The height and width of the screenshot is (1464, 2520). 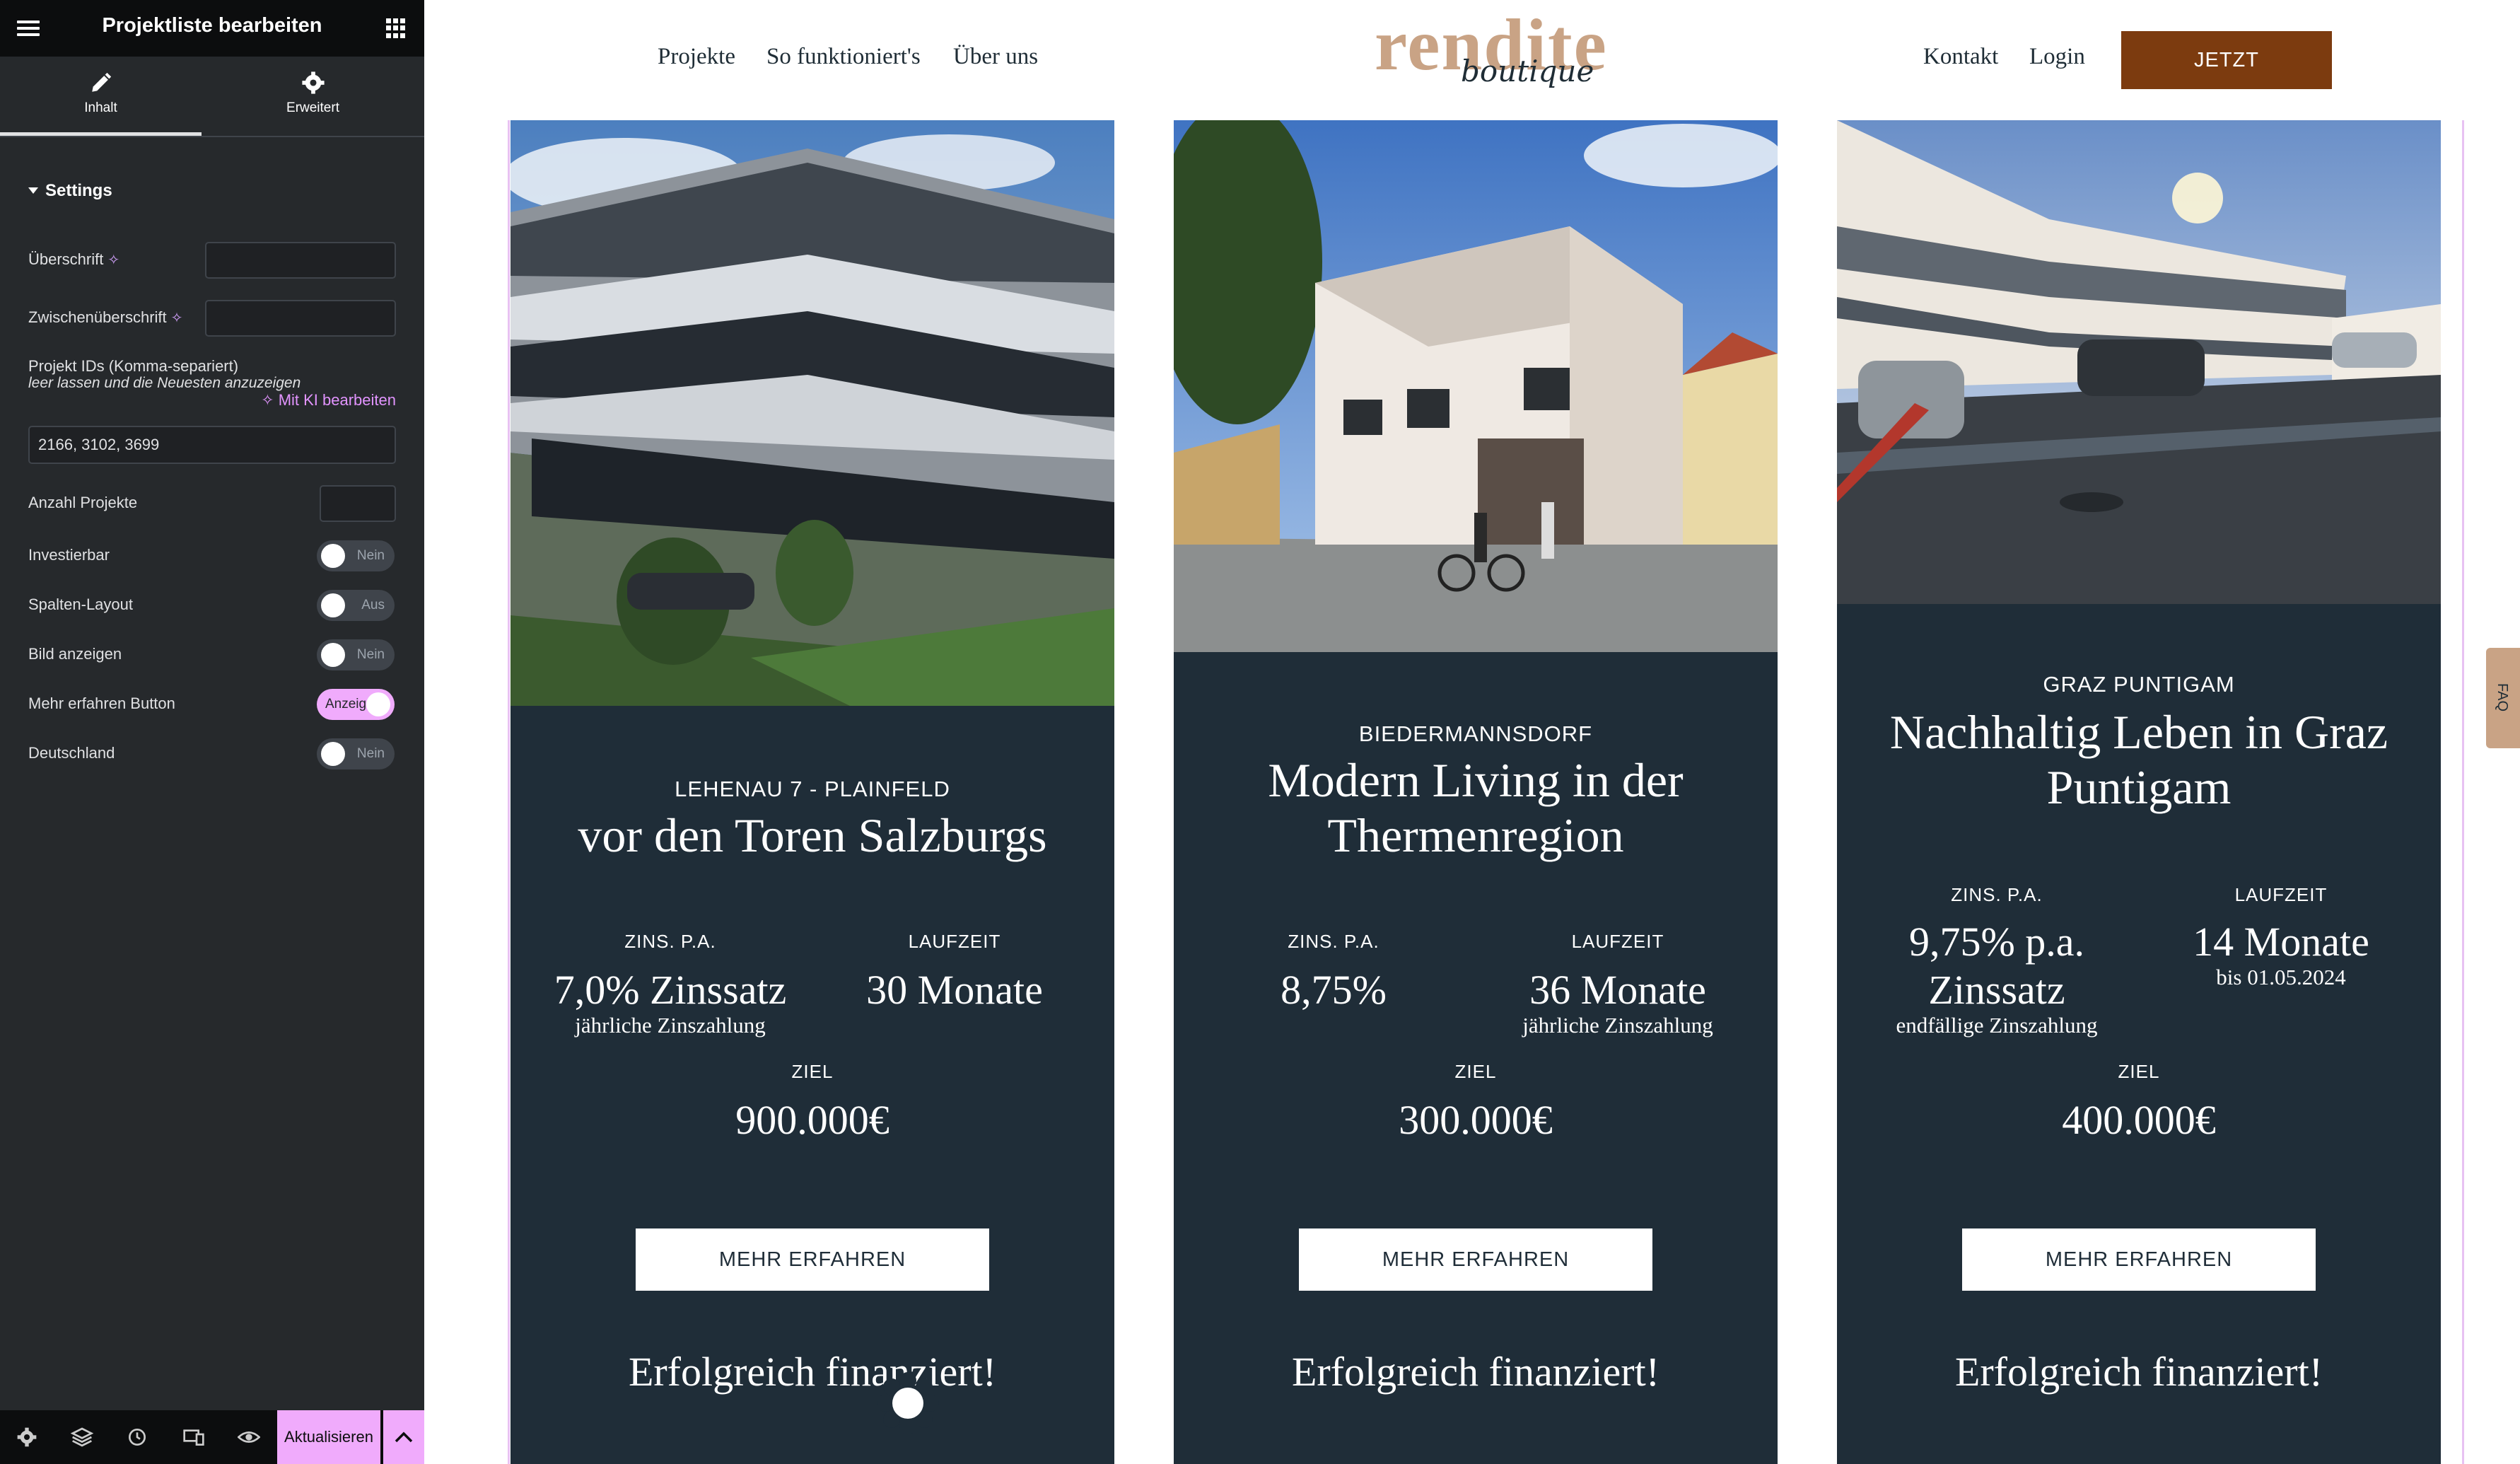 I want to click on goal-value: 900.000€, so click(x=812, y=1120).